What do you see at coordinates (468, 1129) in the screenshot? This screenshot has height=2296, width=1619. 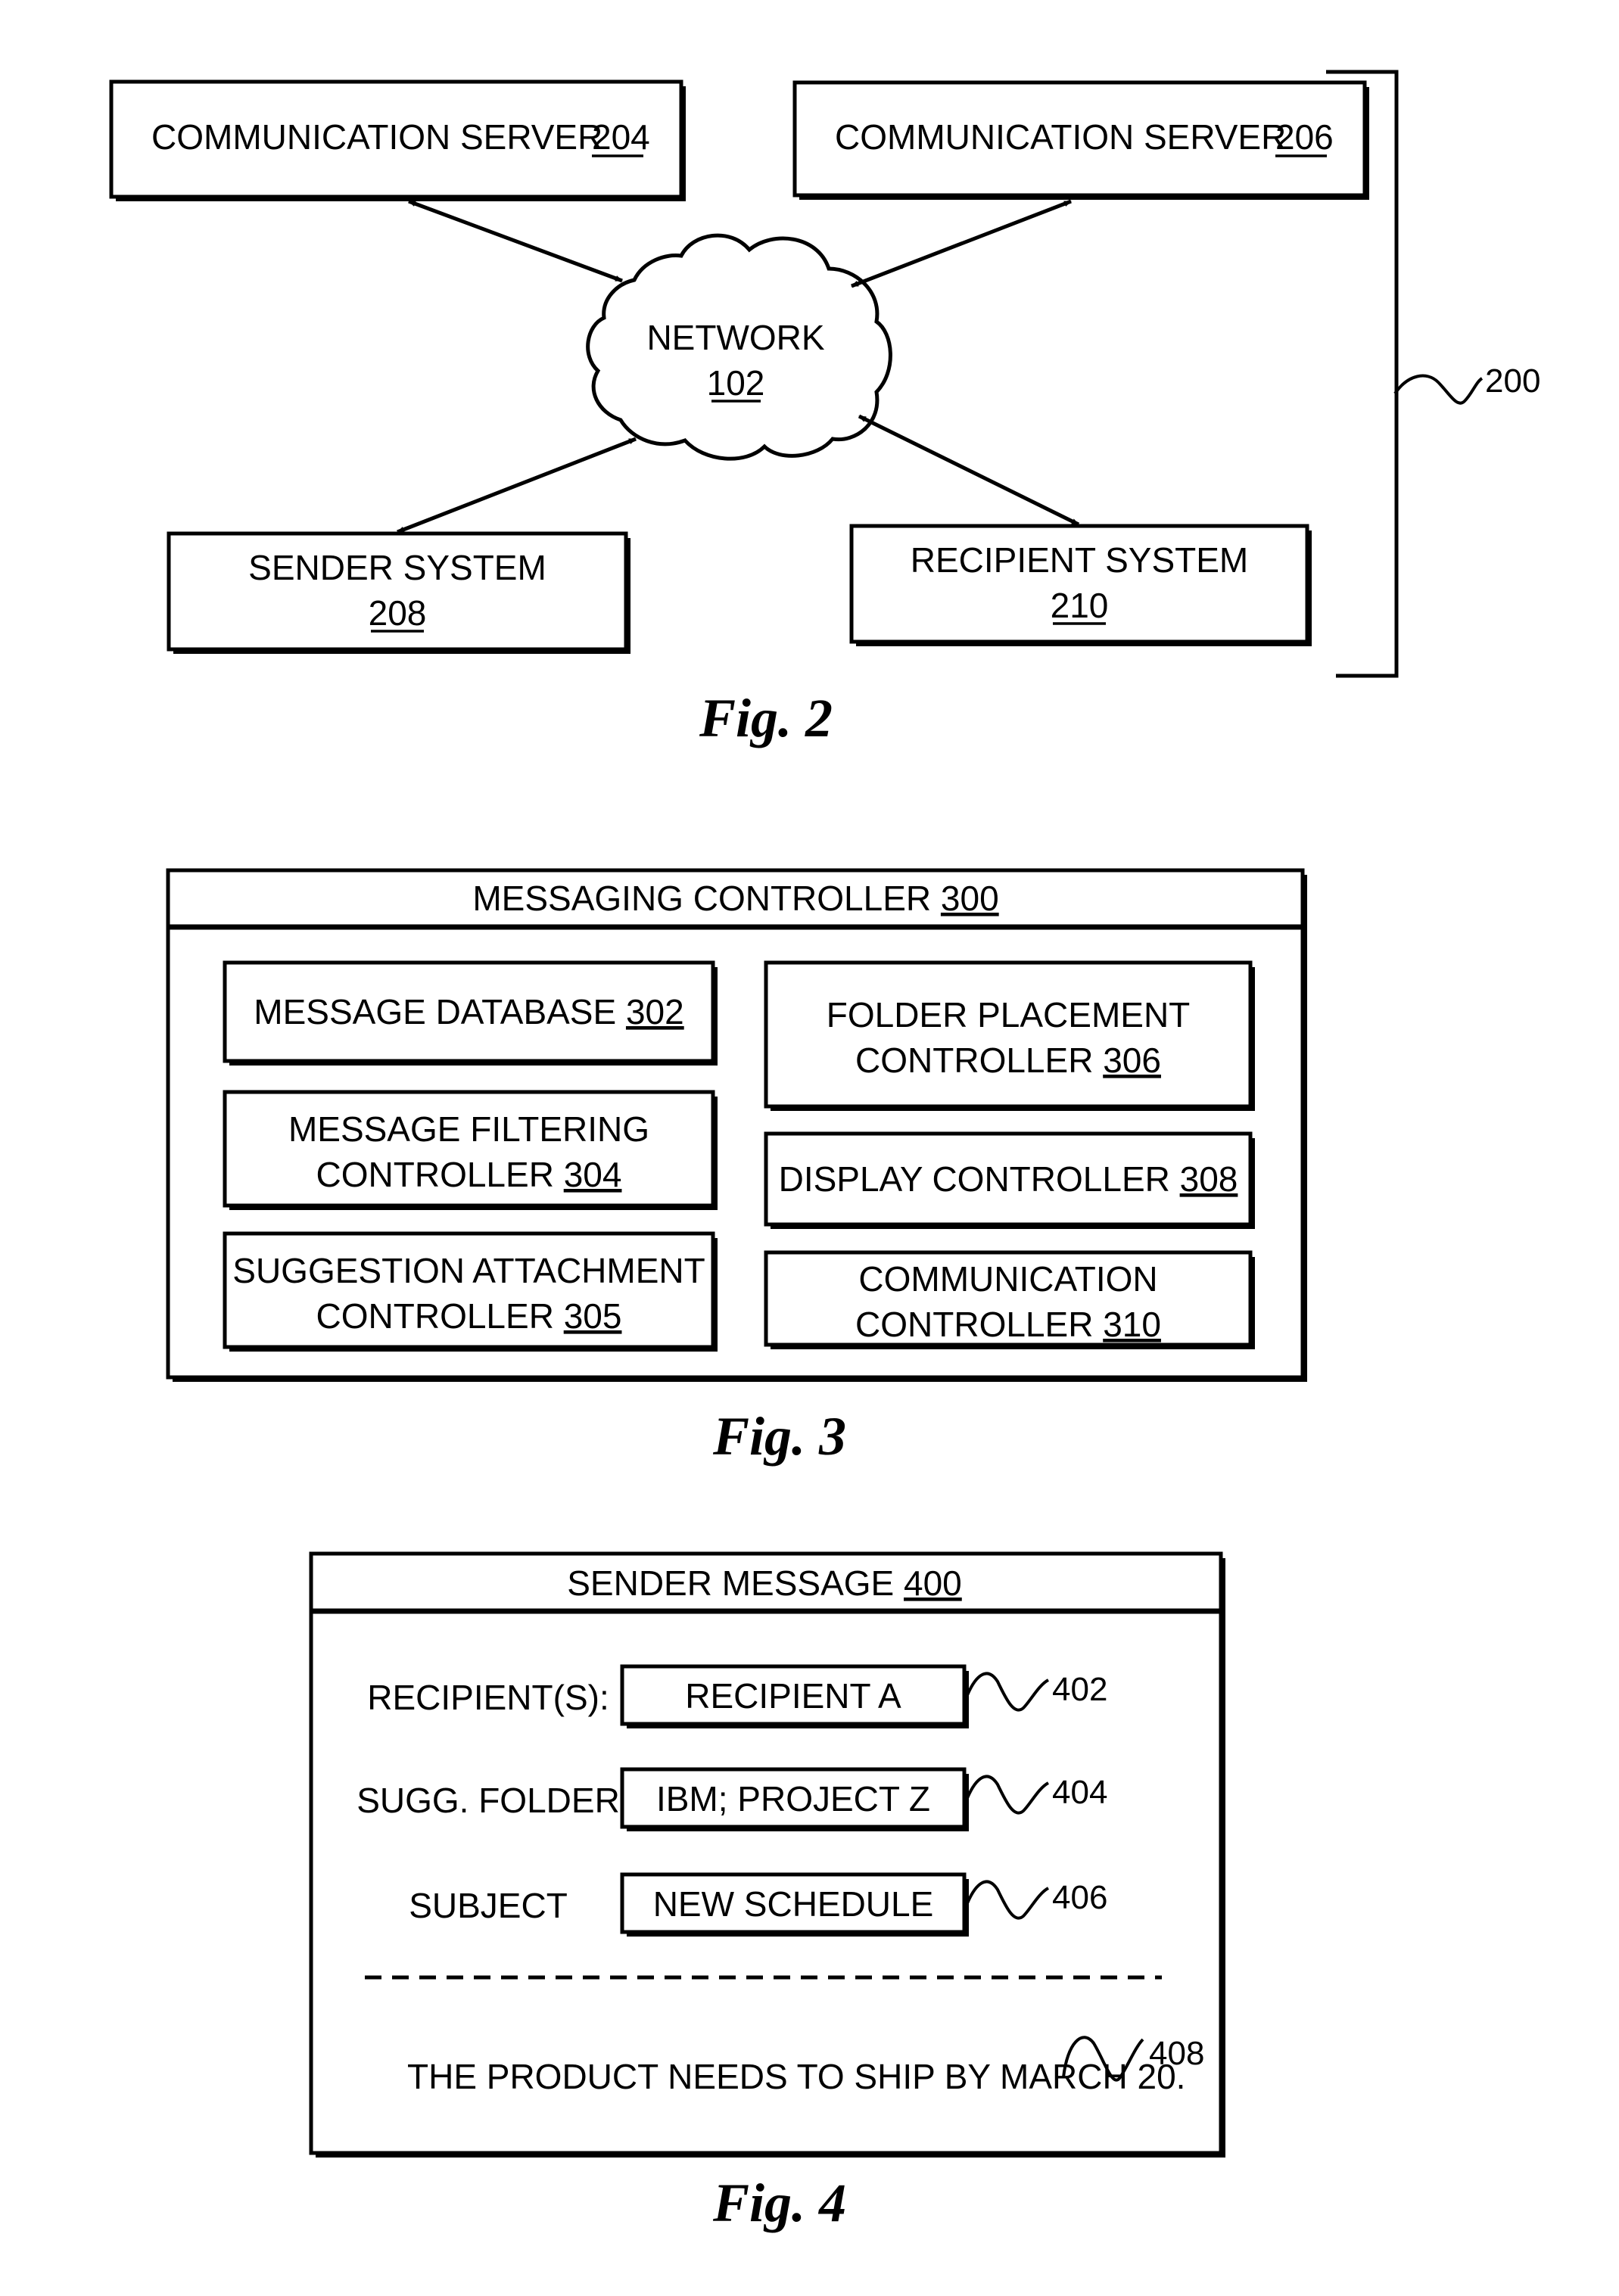 I see `component-label: MESSAGE FILTERING` at bounding box center [468, 1129].